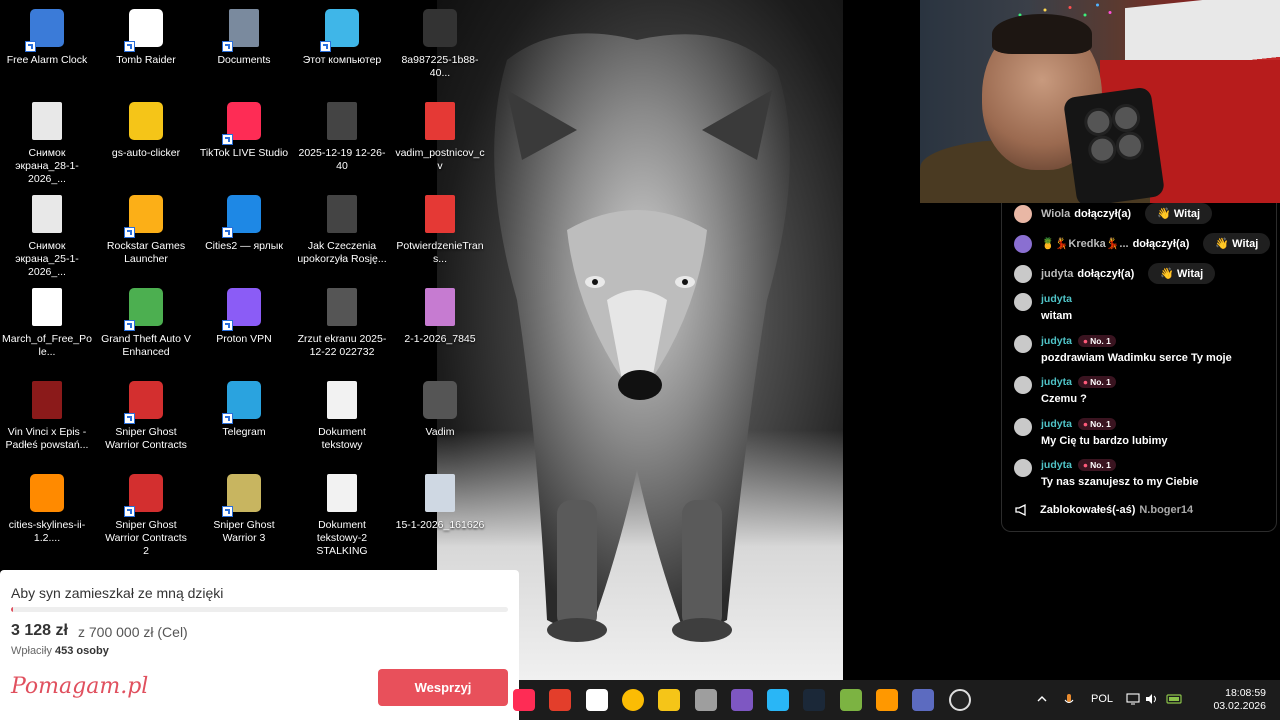  I want to click on desktop-icon: Telegram, so click(244, 406).